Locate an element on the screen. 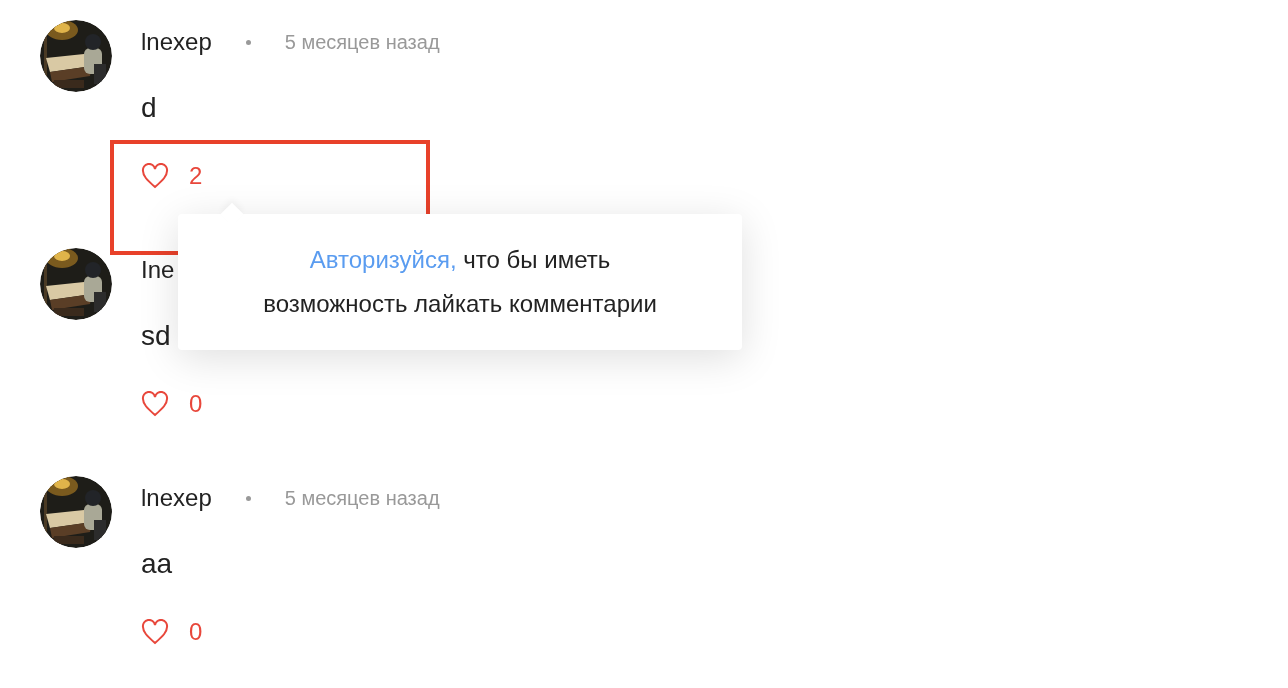 The image size is (1288, 688). author-name: Ine is located at coordinates (158, 270).